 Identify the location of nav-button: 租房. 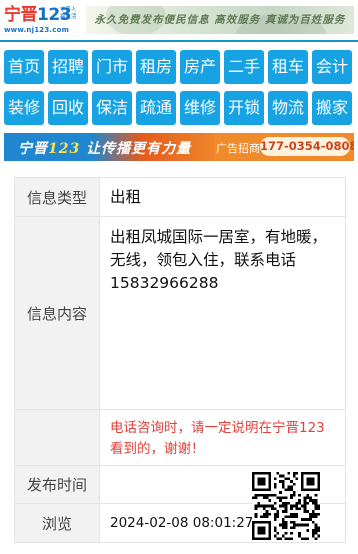
(156, 67).